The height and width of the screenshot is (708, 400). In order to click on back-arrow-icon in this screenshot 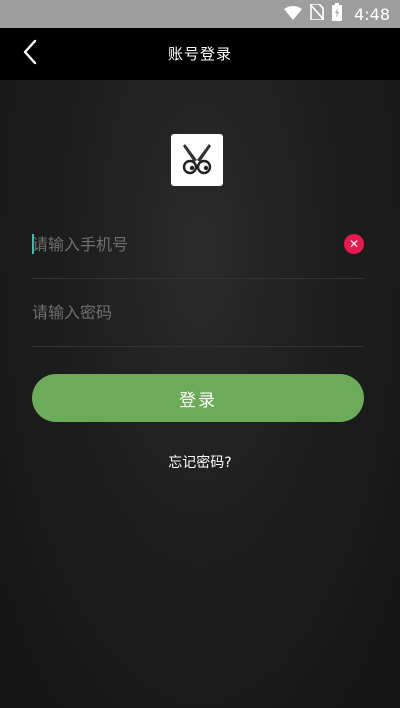, I will do `click(30, 54)`.